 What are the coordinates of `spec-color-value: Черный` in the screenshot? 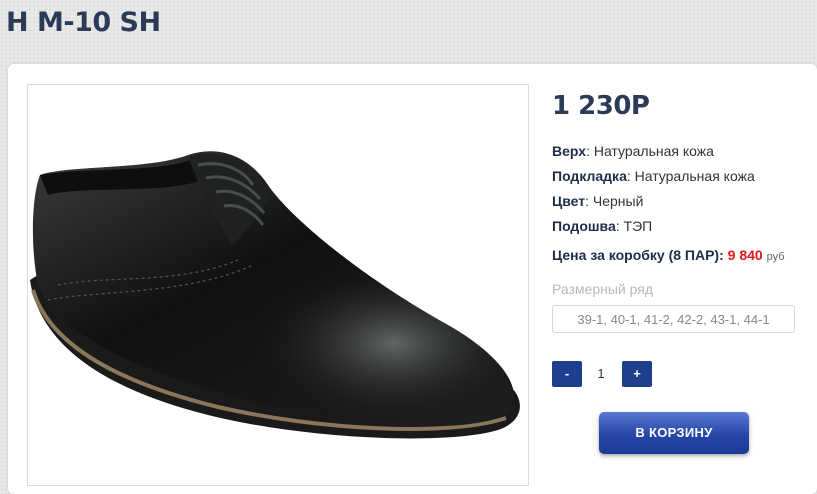 It's located at (618, 201).